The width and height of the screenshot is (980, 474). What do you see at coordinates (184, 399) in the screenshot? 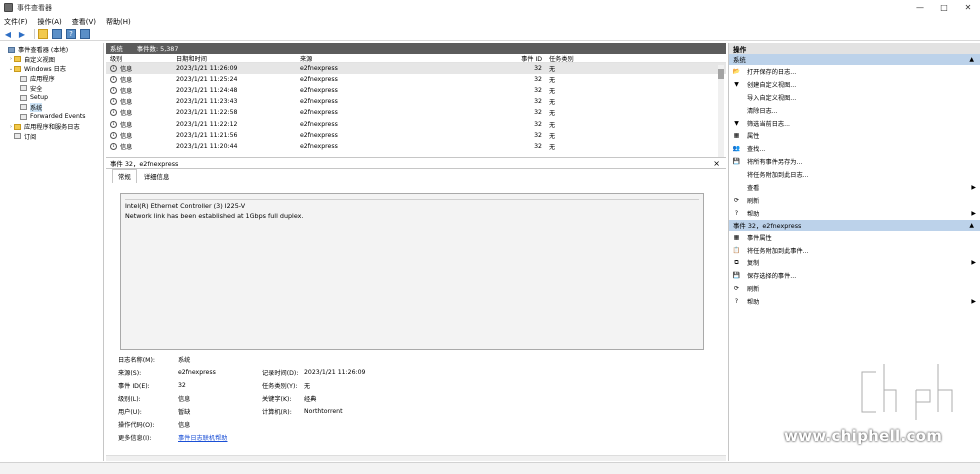
I see `prop-level: 信息` at bounding box center [184, 399].